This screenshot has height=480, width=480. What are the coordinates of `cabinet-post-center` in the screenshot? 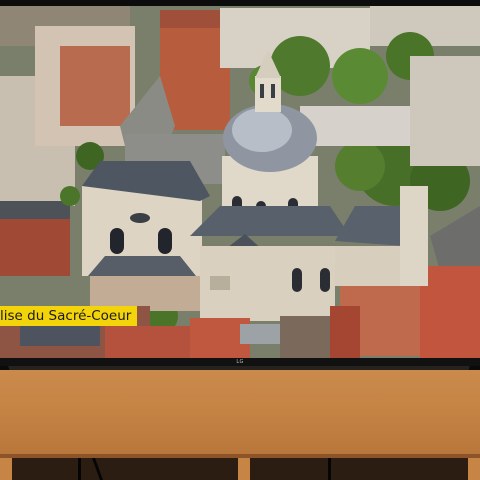 It's located at (244, 469).